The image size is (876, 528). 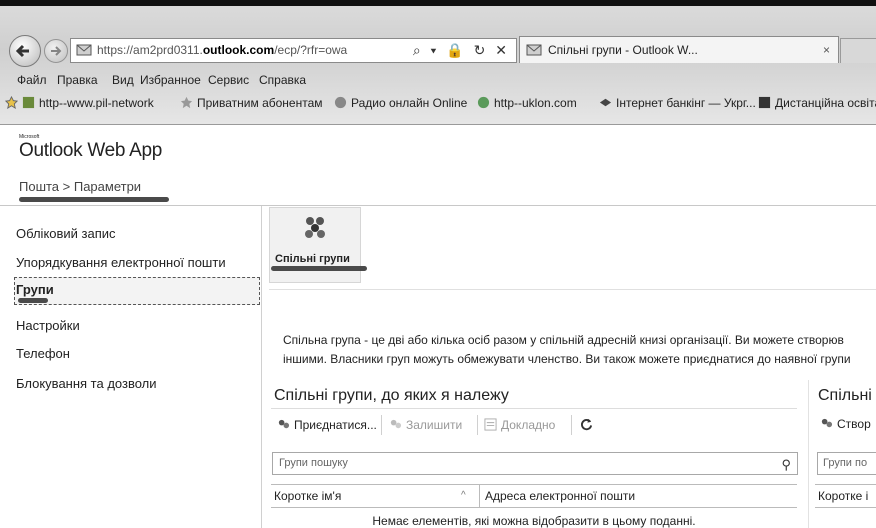 What do you see at coordinates (527, 103) in the screenshot?
I see `favorite-link: http--uklon.com` at bounding box center [527, 103].